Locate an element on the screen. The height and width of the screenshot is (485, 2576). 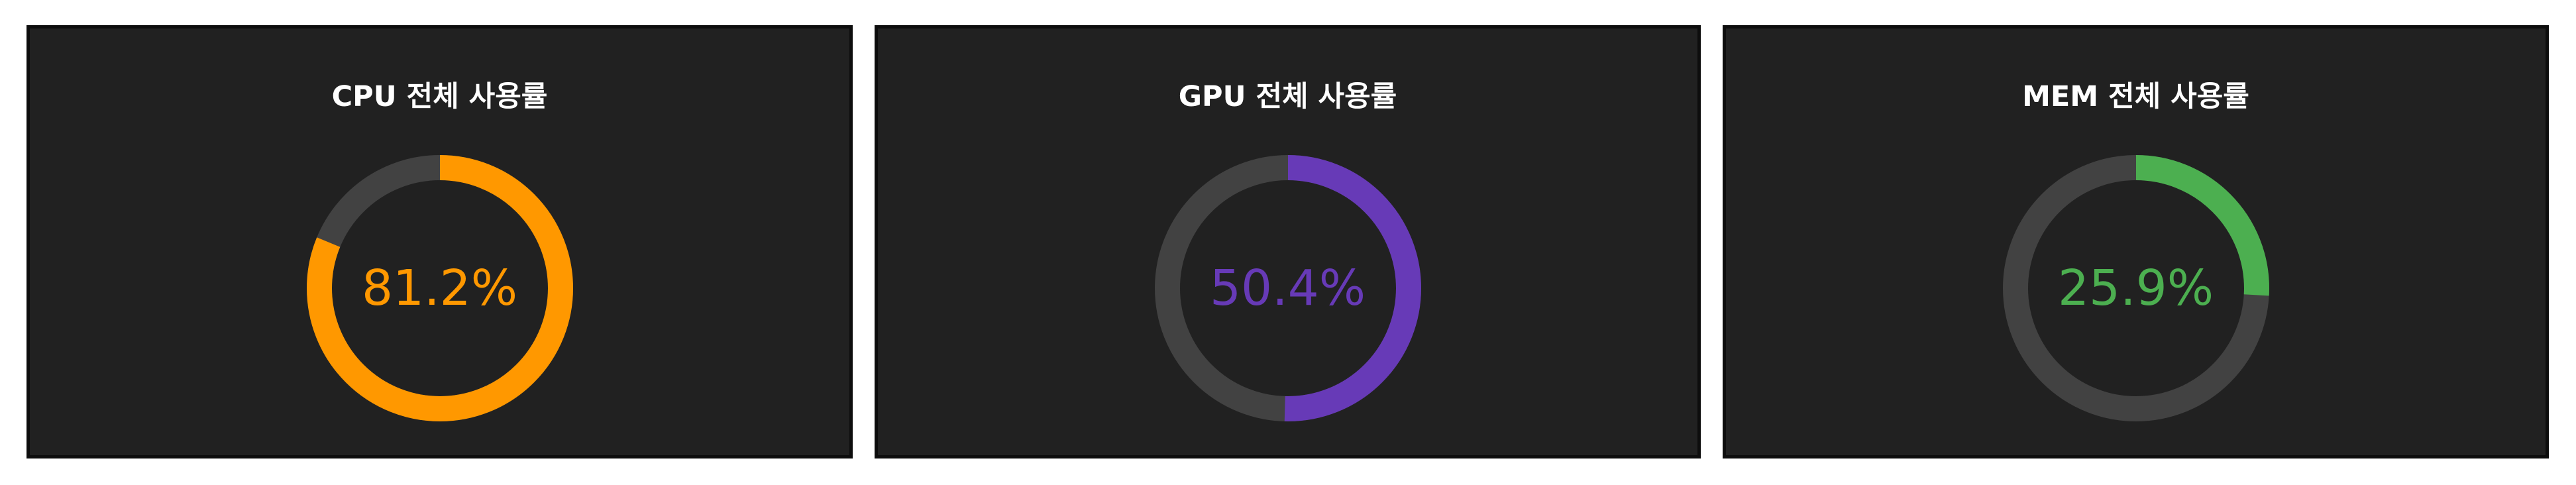
mem-usage-gauge: 25.9% is located at coordinates (2136, 288).